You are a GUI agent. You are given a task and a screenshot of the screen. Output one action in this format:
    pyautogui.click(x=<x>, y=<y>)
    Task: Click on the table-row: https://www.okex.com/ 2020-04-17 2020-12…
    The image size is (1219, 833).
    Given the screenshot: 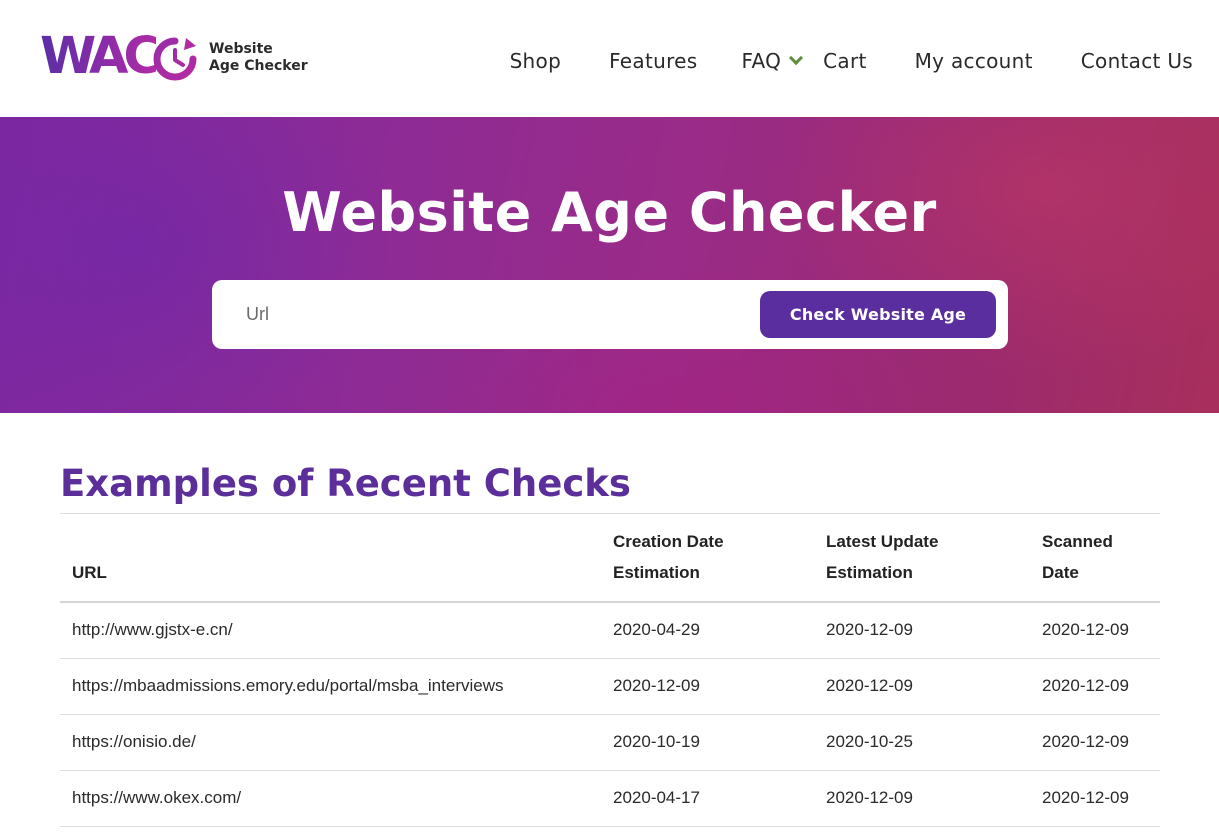 What is the action you would take?
    pyautogui.click(x=610, y=798)
    